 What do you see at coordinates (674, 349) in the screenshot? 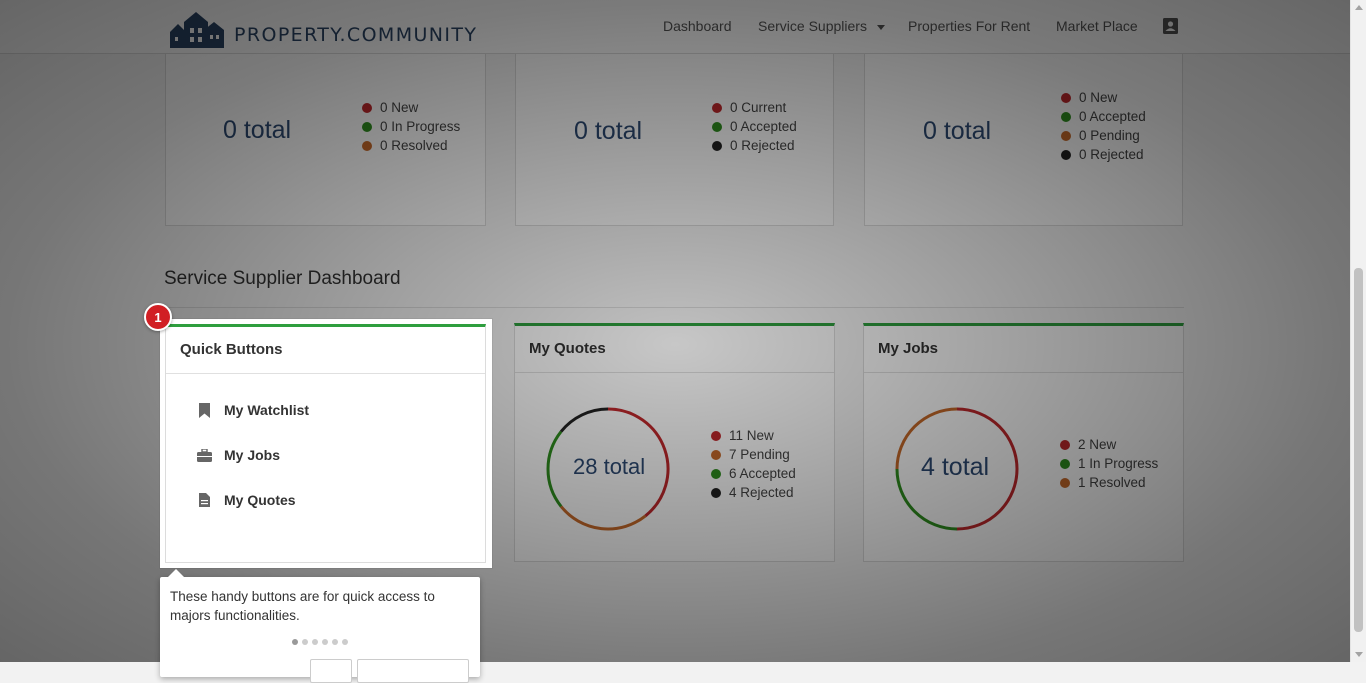
I see `my-quotes-title: My Quotes` at bounding box center [674, 349].